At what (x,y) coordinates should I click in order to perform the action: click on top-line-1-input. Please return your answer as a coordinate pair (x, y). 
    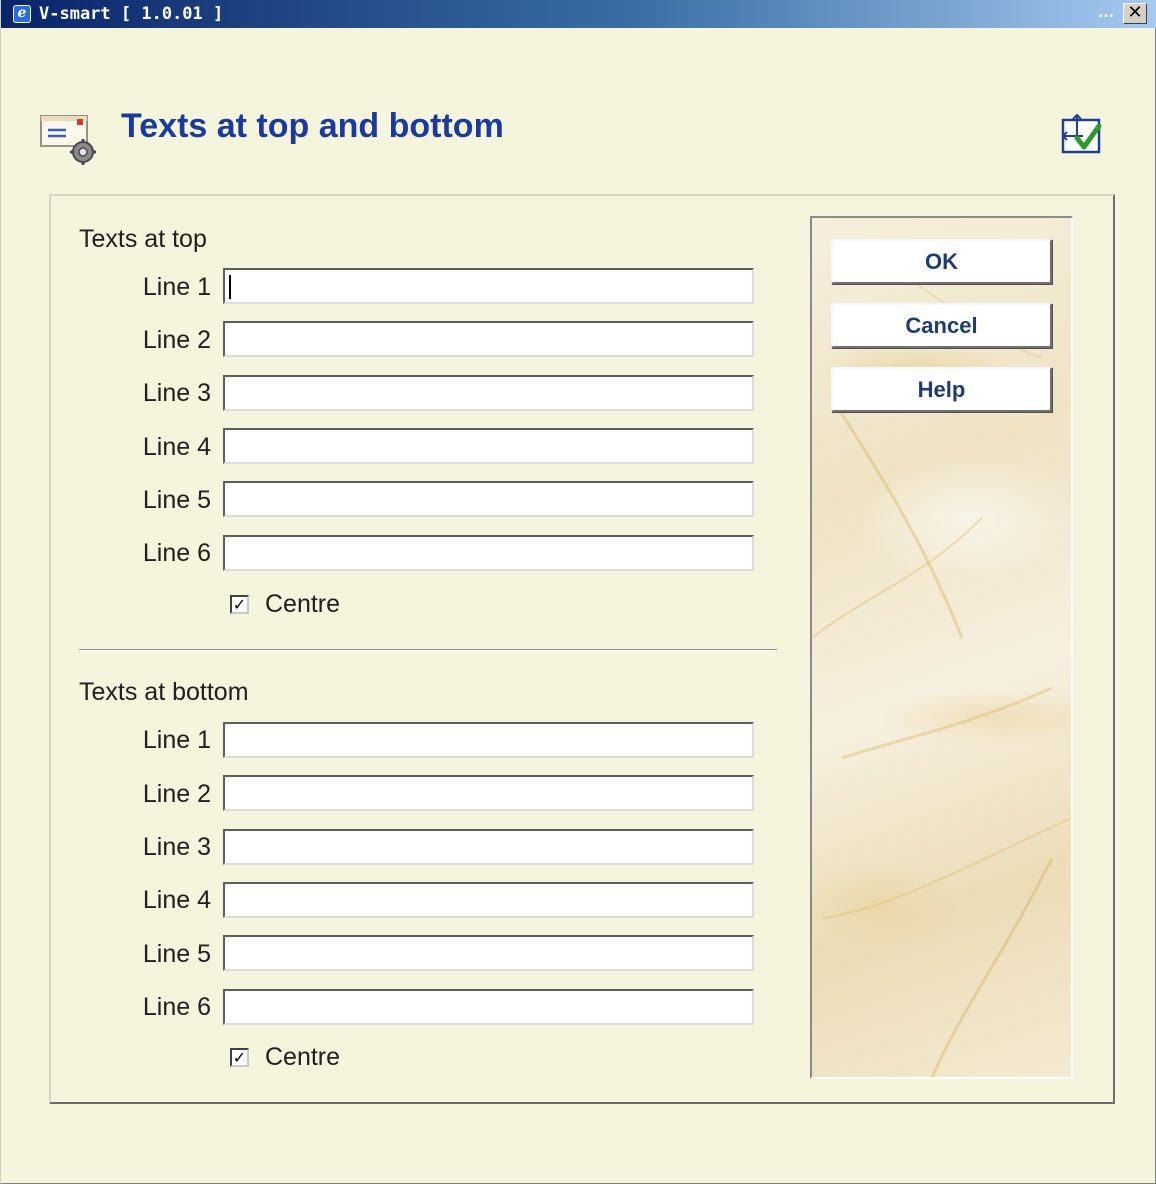
    Looking at the image, I should click on (488, 286).